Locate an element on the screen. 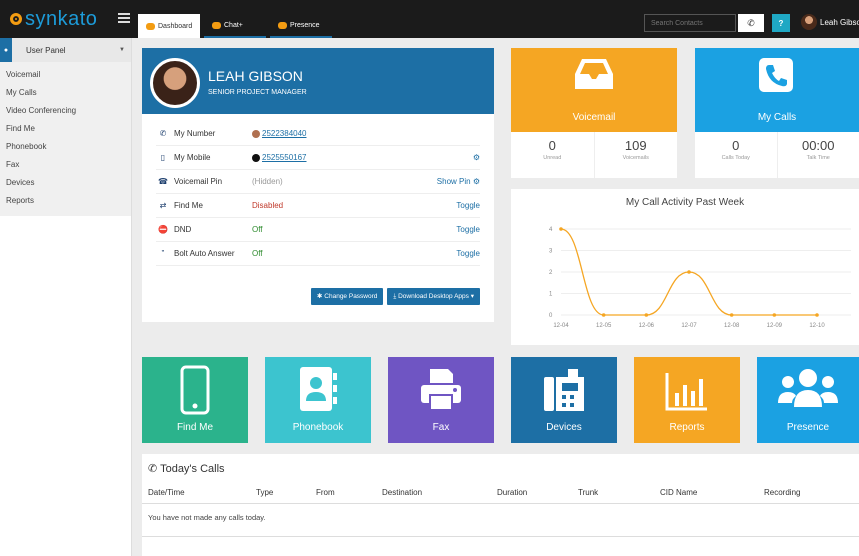 Image resolution: width=859 pixels, height=556 pixels. sidebar-item-devices: Devices is located at coordinates (65, 183).